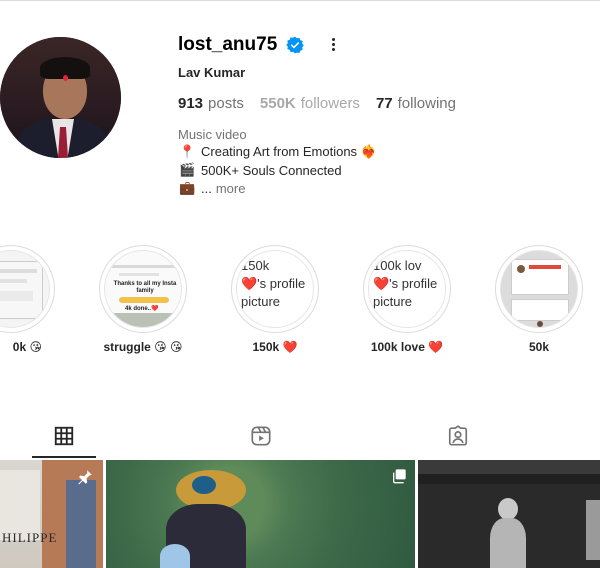 The image size is (600, 568). Describe the element at coordinates (60, 97) in the screenshot. I see `profile-avatar` at that location.